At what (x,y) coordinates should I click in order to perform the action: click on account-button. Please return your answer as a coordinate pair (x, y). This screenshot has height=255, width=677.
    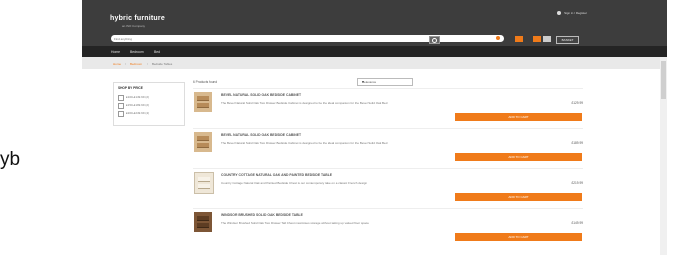
    Looking at the image, I should click on (537, 39).